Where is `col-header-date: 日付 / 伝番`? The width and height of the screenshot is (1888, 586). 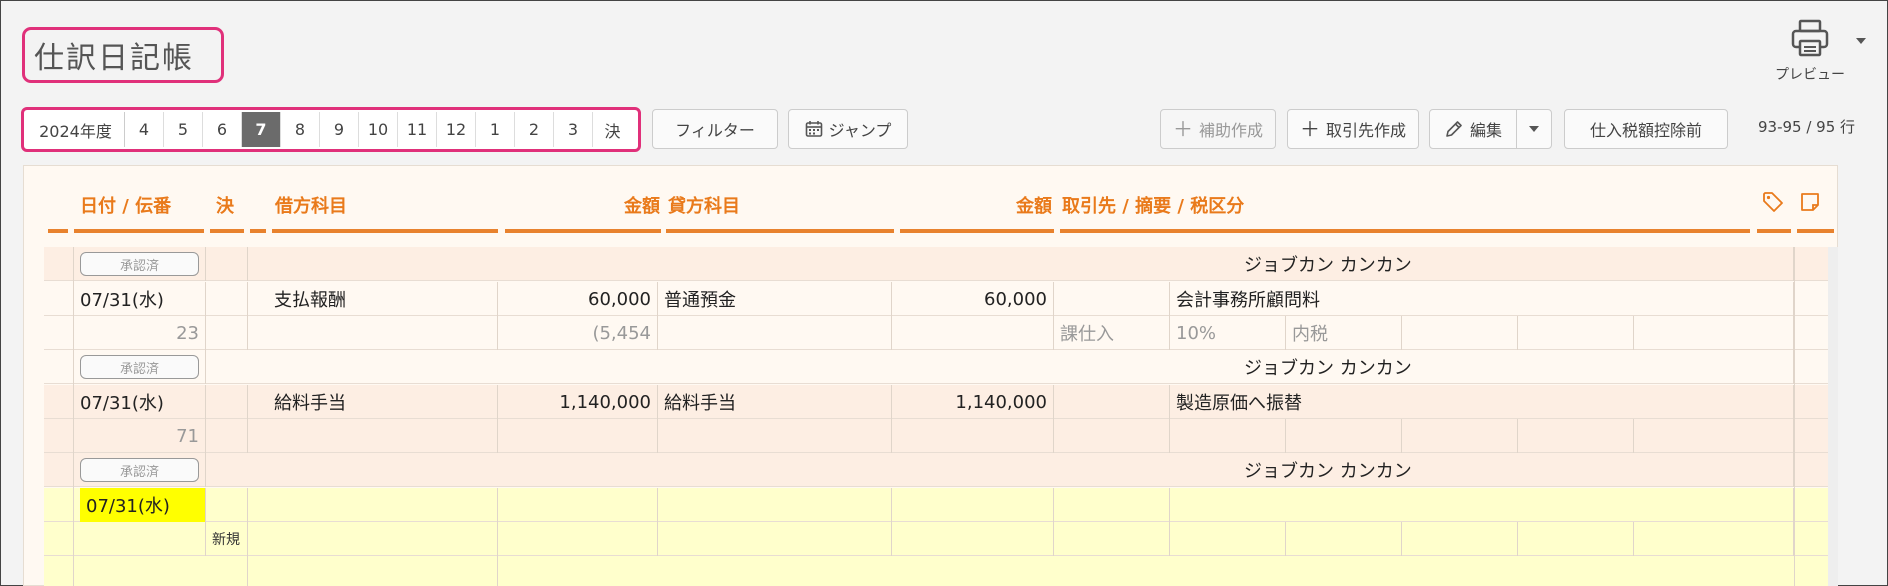
col-header-date: 日付 / 伝番 is located at coordinates (125, 205).